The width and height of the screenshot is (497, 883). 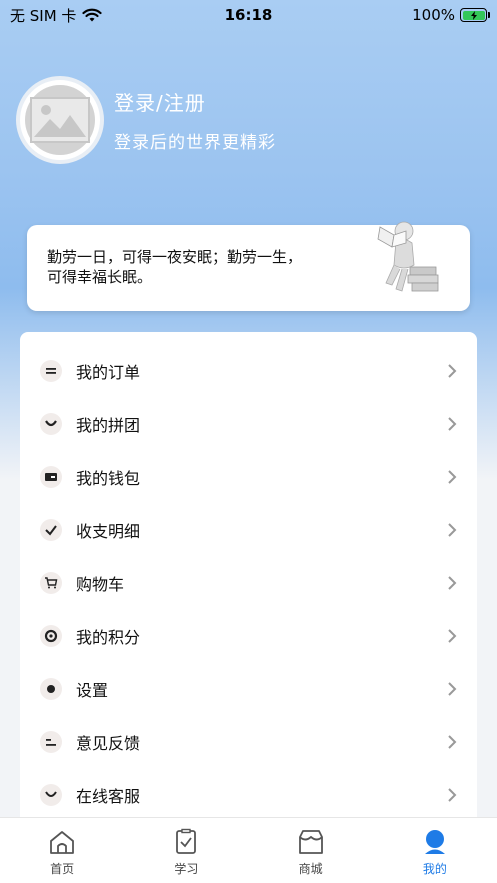 I want to click on feedback-icon, so click(x=51, y=741).